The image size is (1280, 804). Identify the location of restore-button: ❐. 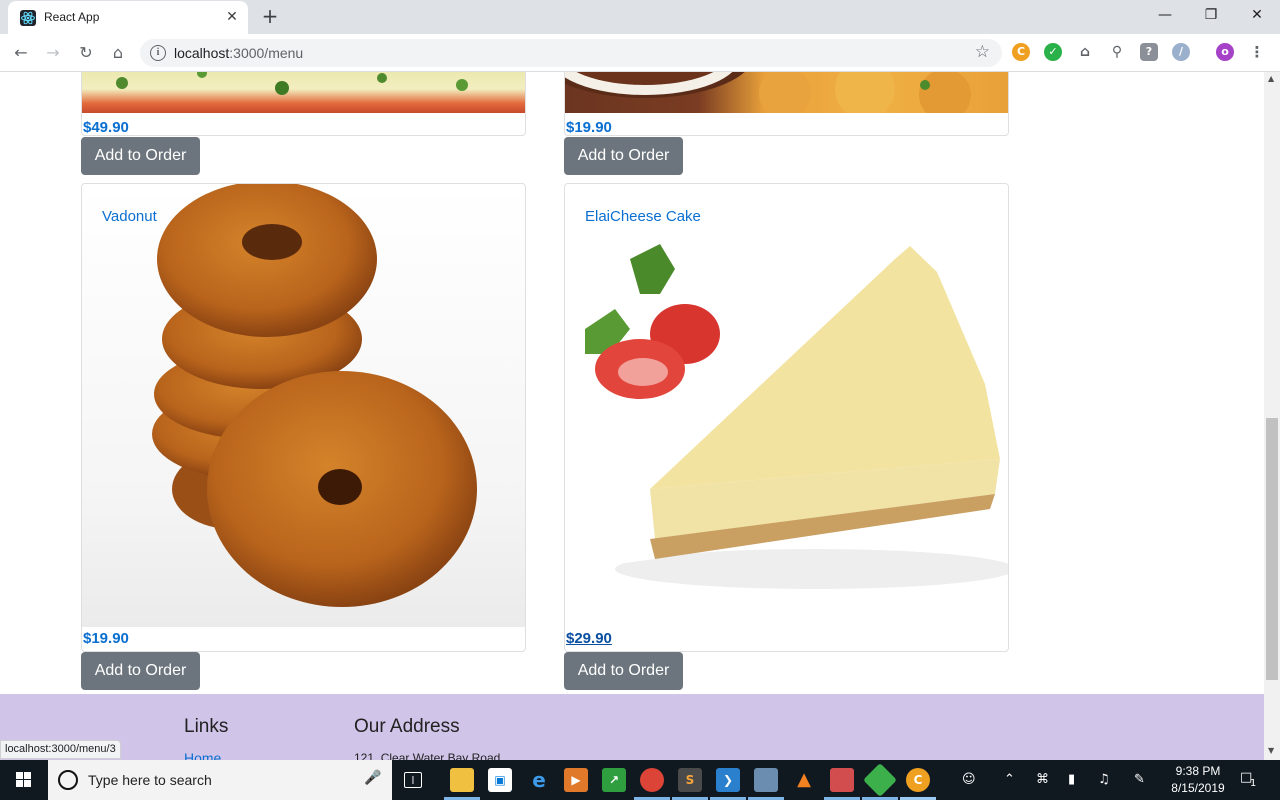
(1211, 15).